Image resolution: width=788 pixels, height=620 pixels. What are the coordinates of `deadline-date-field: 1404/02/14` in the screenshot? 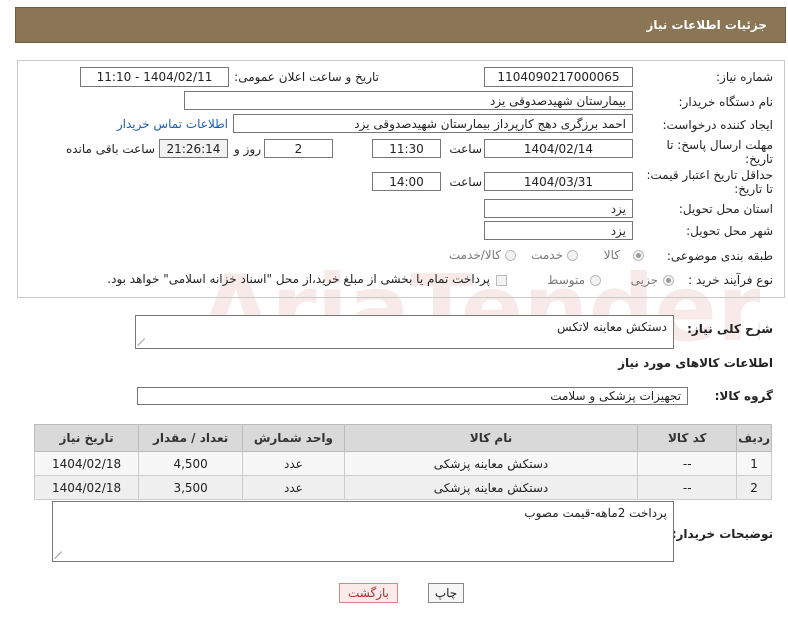 It's located at (558, 148).